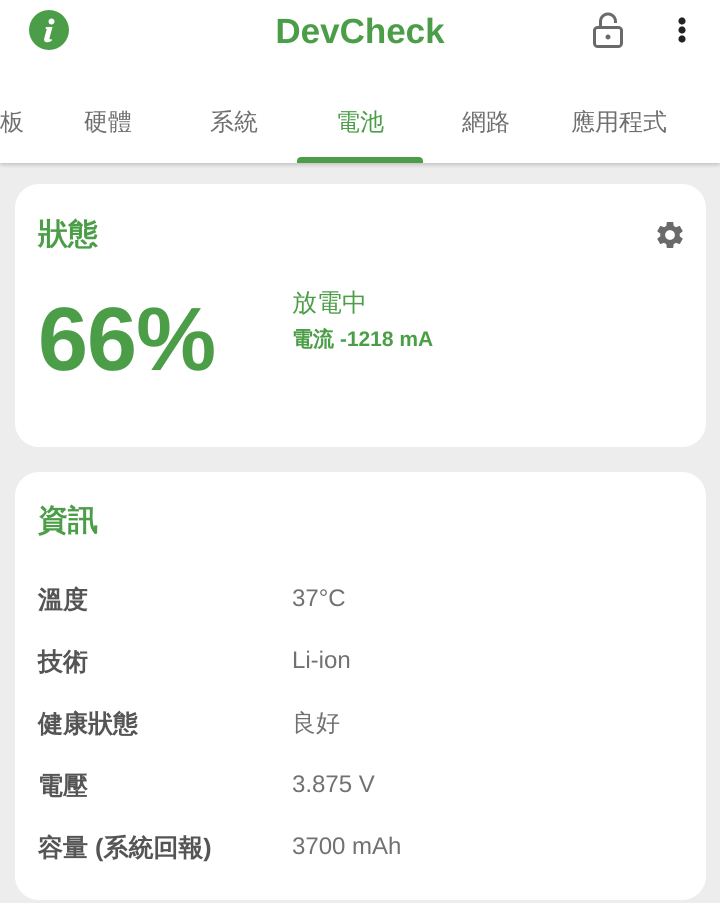 The height and width of the screenshot is (903, 720). I want to click on current-reading: 電流 -1218 mA, so click(363, 339).